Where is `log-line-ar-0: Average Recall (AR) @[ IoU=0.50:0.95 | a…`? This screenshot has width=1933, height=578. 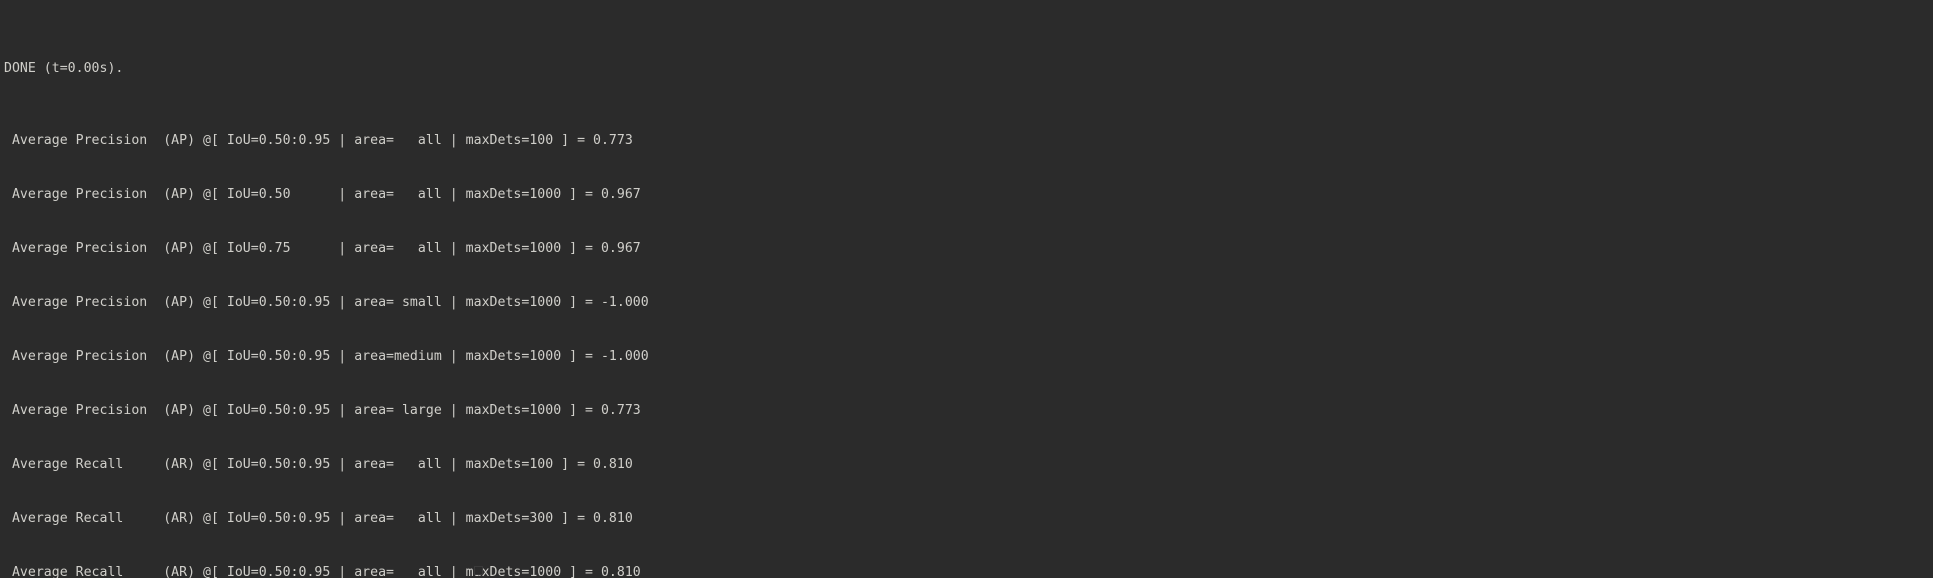 log-line-ar-0: Average Recall (AR) @[ IoU=0.50:0.95 | a… is located at coordinates (318, 464).